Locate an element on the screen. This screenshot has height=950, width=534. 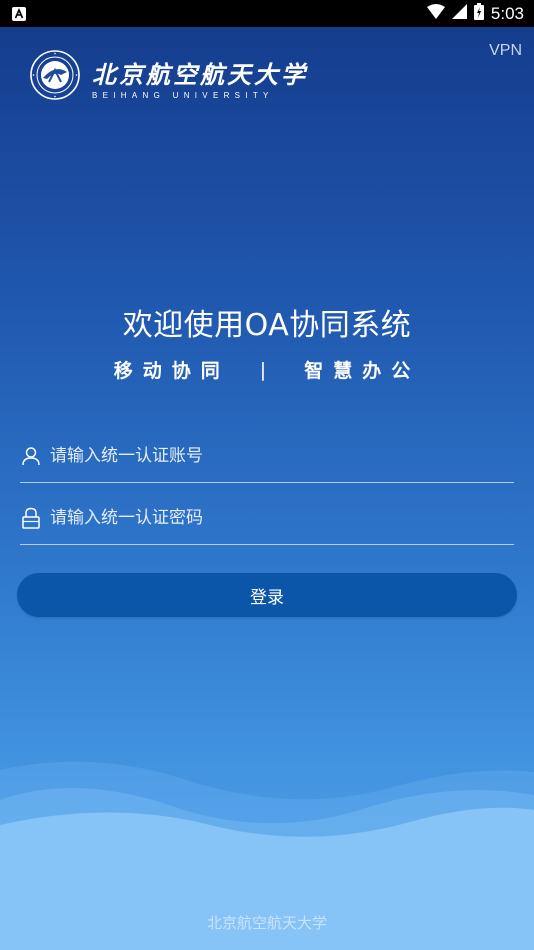
slogan: 移动协同 | 智慧办公 is located at coordinates (267, 369).